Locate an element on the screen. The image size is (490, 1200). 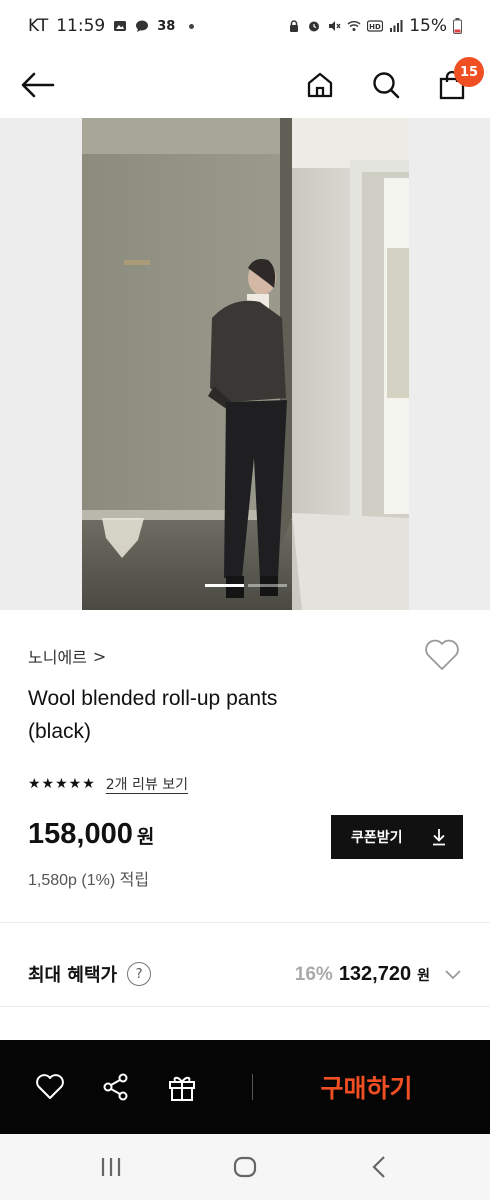
recent-apps-button is located at coordinates (111, 1167).